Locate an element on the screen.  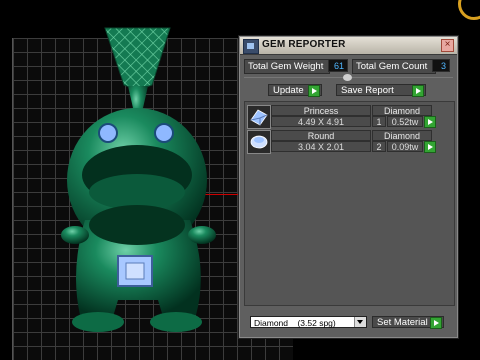
total-weight-value: 61 is located at coordinates (338, 65).